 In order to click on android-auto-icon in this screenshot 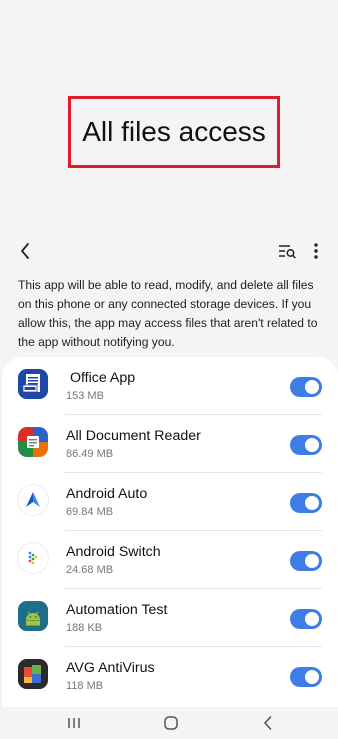, I will do `click(33, 500)`.